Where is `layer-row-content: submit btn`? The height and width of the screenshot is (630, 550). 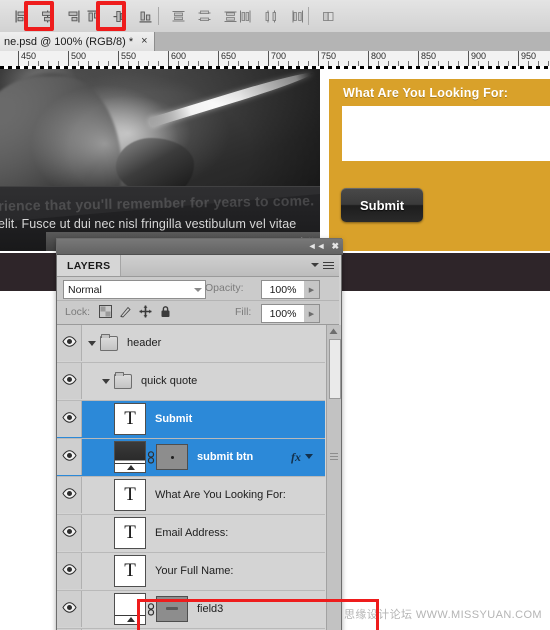
layer-row-content: submit btn is located at coordinates (203, 457).